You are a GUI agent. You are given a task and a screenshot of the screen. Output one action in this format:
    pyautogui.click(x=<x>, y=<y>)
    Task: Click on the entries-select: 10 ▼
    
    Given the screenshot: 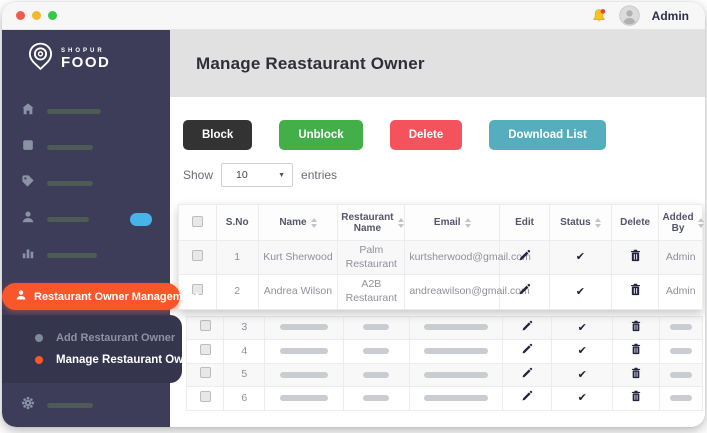 What is the action you would take?
    pyautogui.click(x=257, y=175)
    